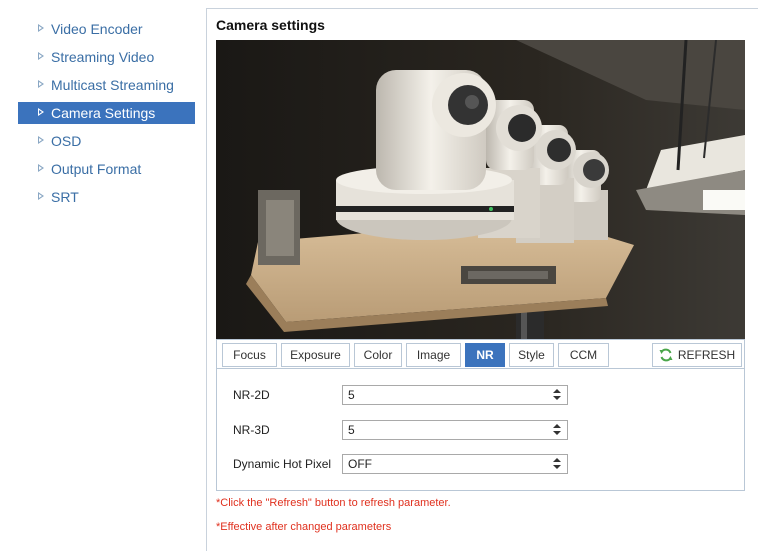  What do you see at coordinates (455, 430) in the screenshot?
I see `nr-3d-select: 5` at bounding box center [455, 430].